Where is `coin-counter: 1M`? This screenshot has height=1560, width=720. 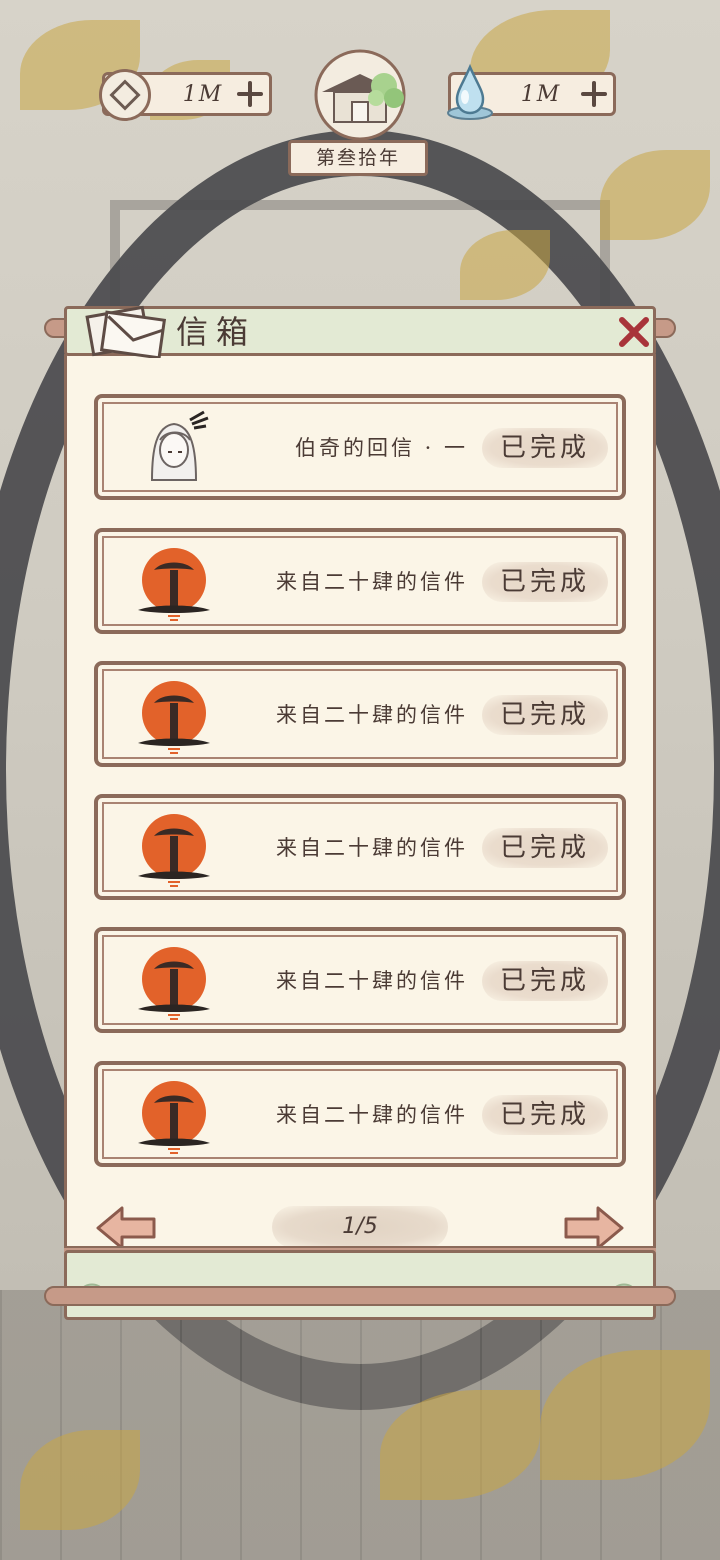 coin-counter: 1M is located at coordinates (185, 95).